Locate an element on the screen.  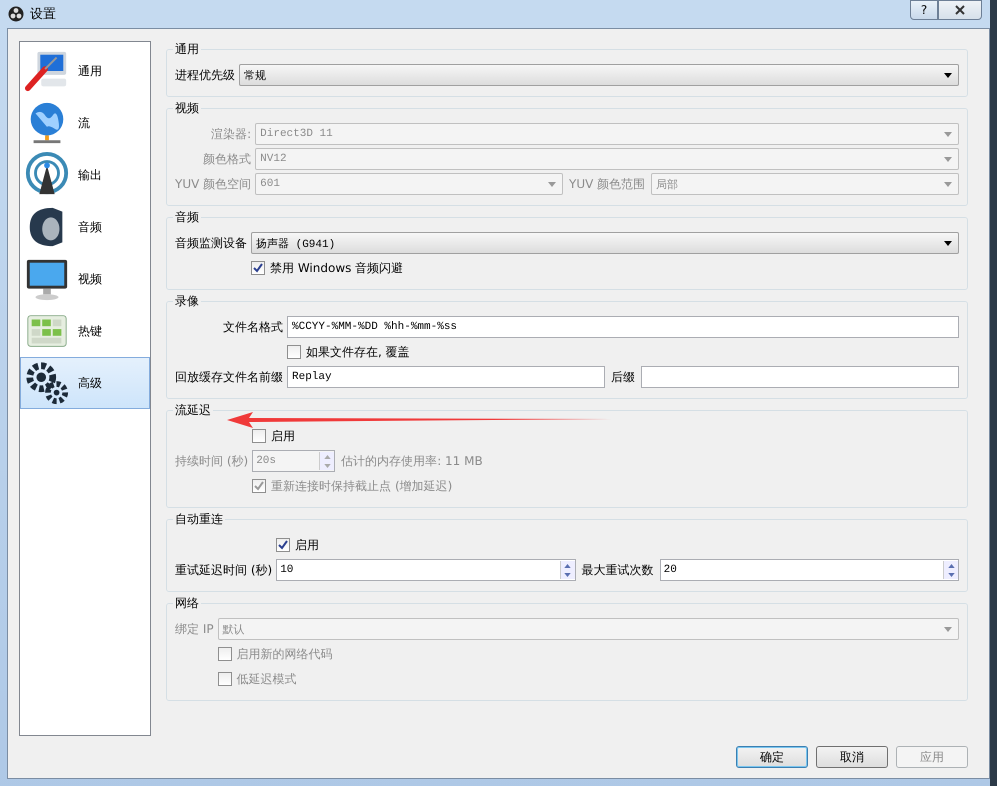
group-title: 自动重连 is located at coordinates (199, 519).